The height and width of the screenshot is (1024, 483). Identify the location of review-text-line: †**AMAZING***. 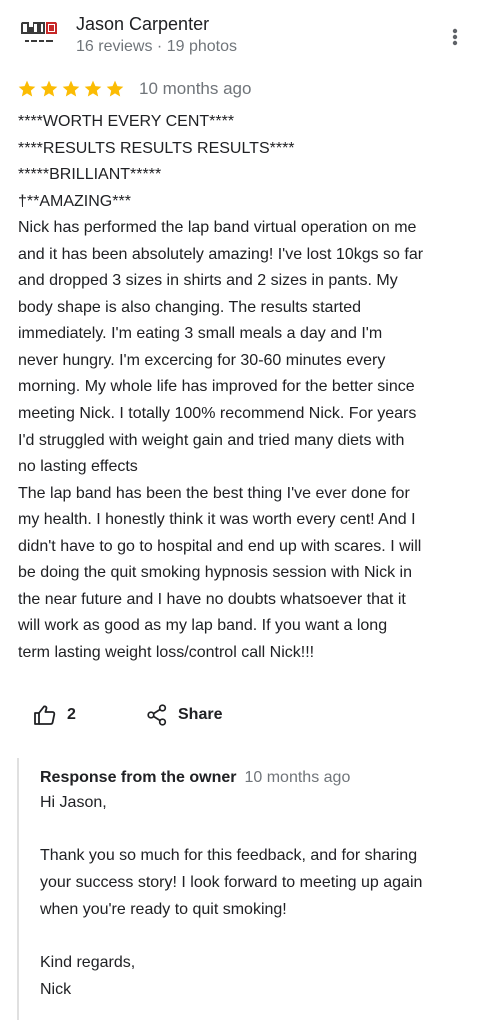
(74, 201).